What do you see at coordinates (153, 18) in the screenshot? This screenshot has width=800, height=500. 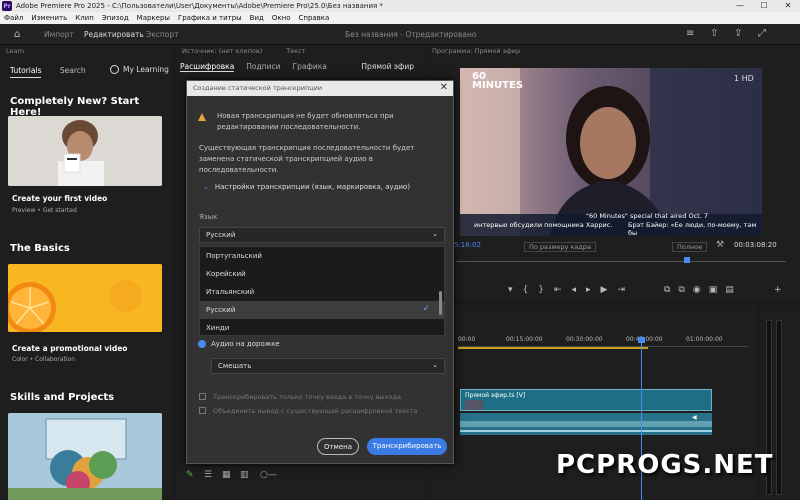 I see `menu-markers: Маркеры` at bounding box center [153, 18].